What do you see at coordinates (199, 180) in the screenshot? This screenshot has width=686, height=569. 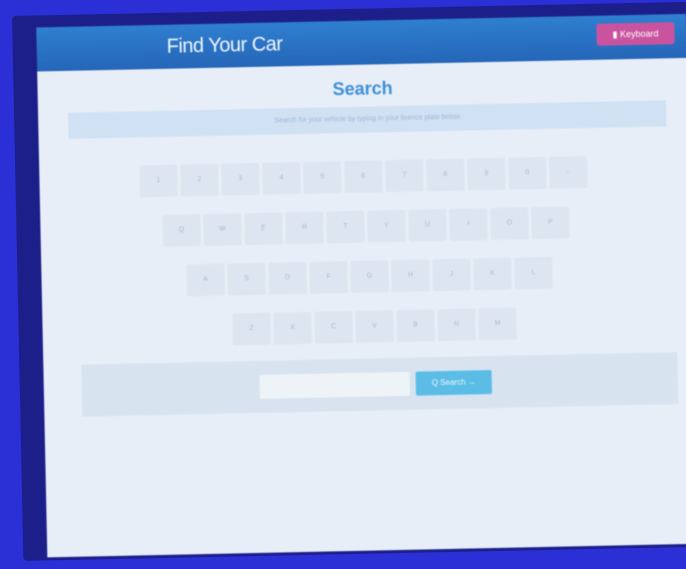 I see `key-2: 2` at bounding box center [199, 180].